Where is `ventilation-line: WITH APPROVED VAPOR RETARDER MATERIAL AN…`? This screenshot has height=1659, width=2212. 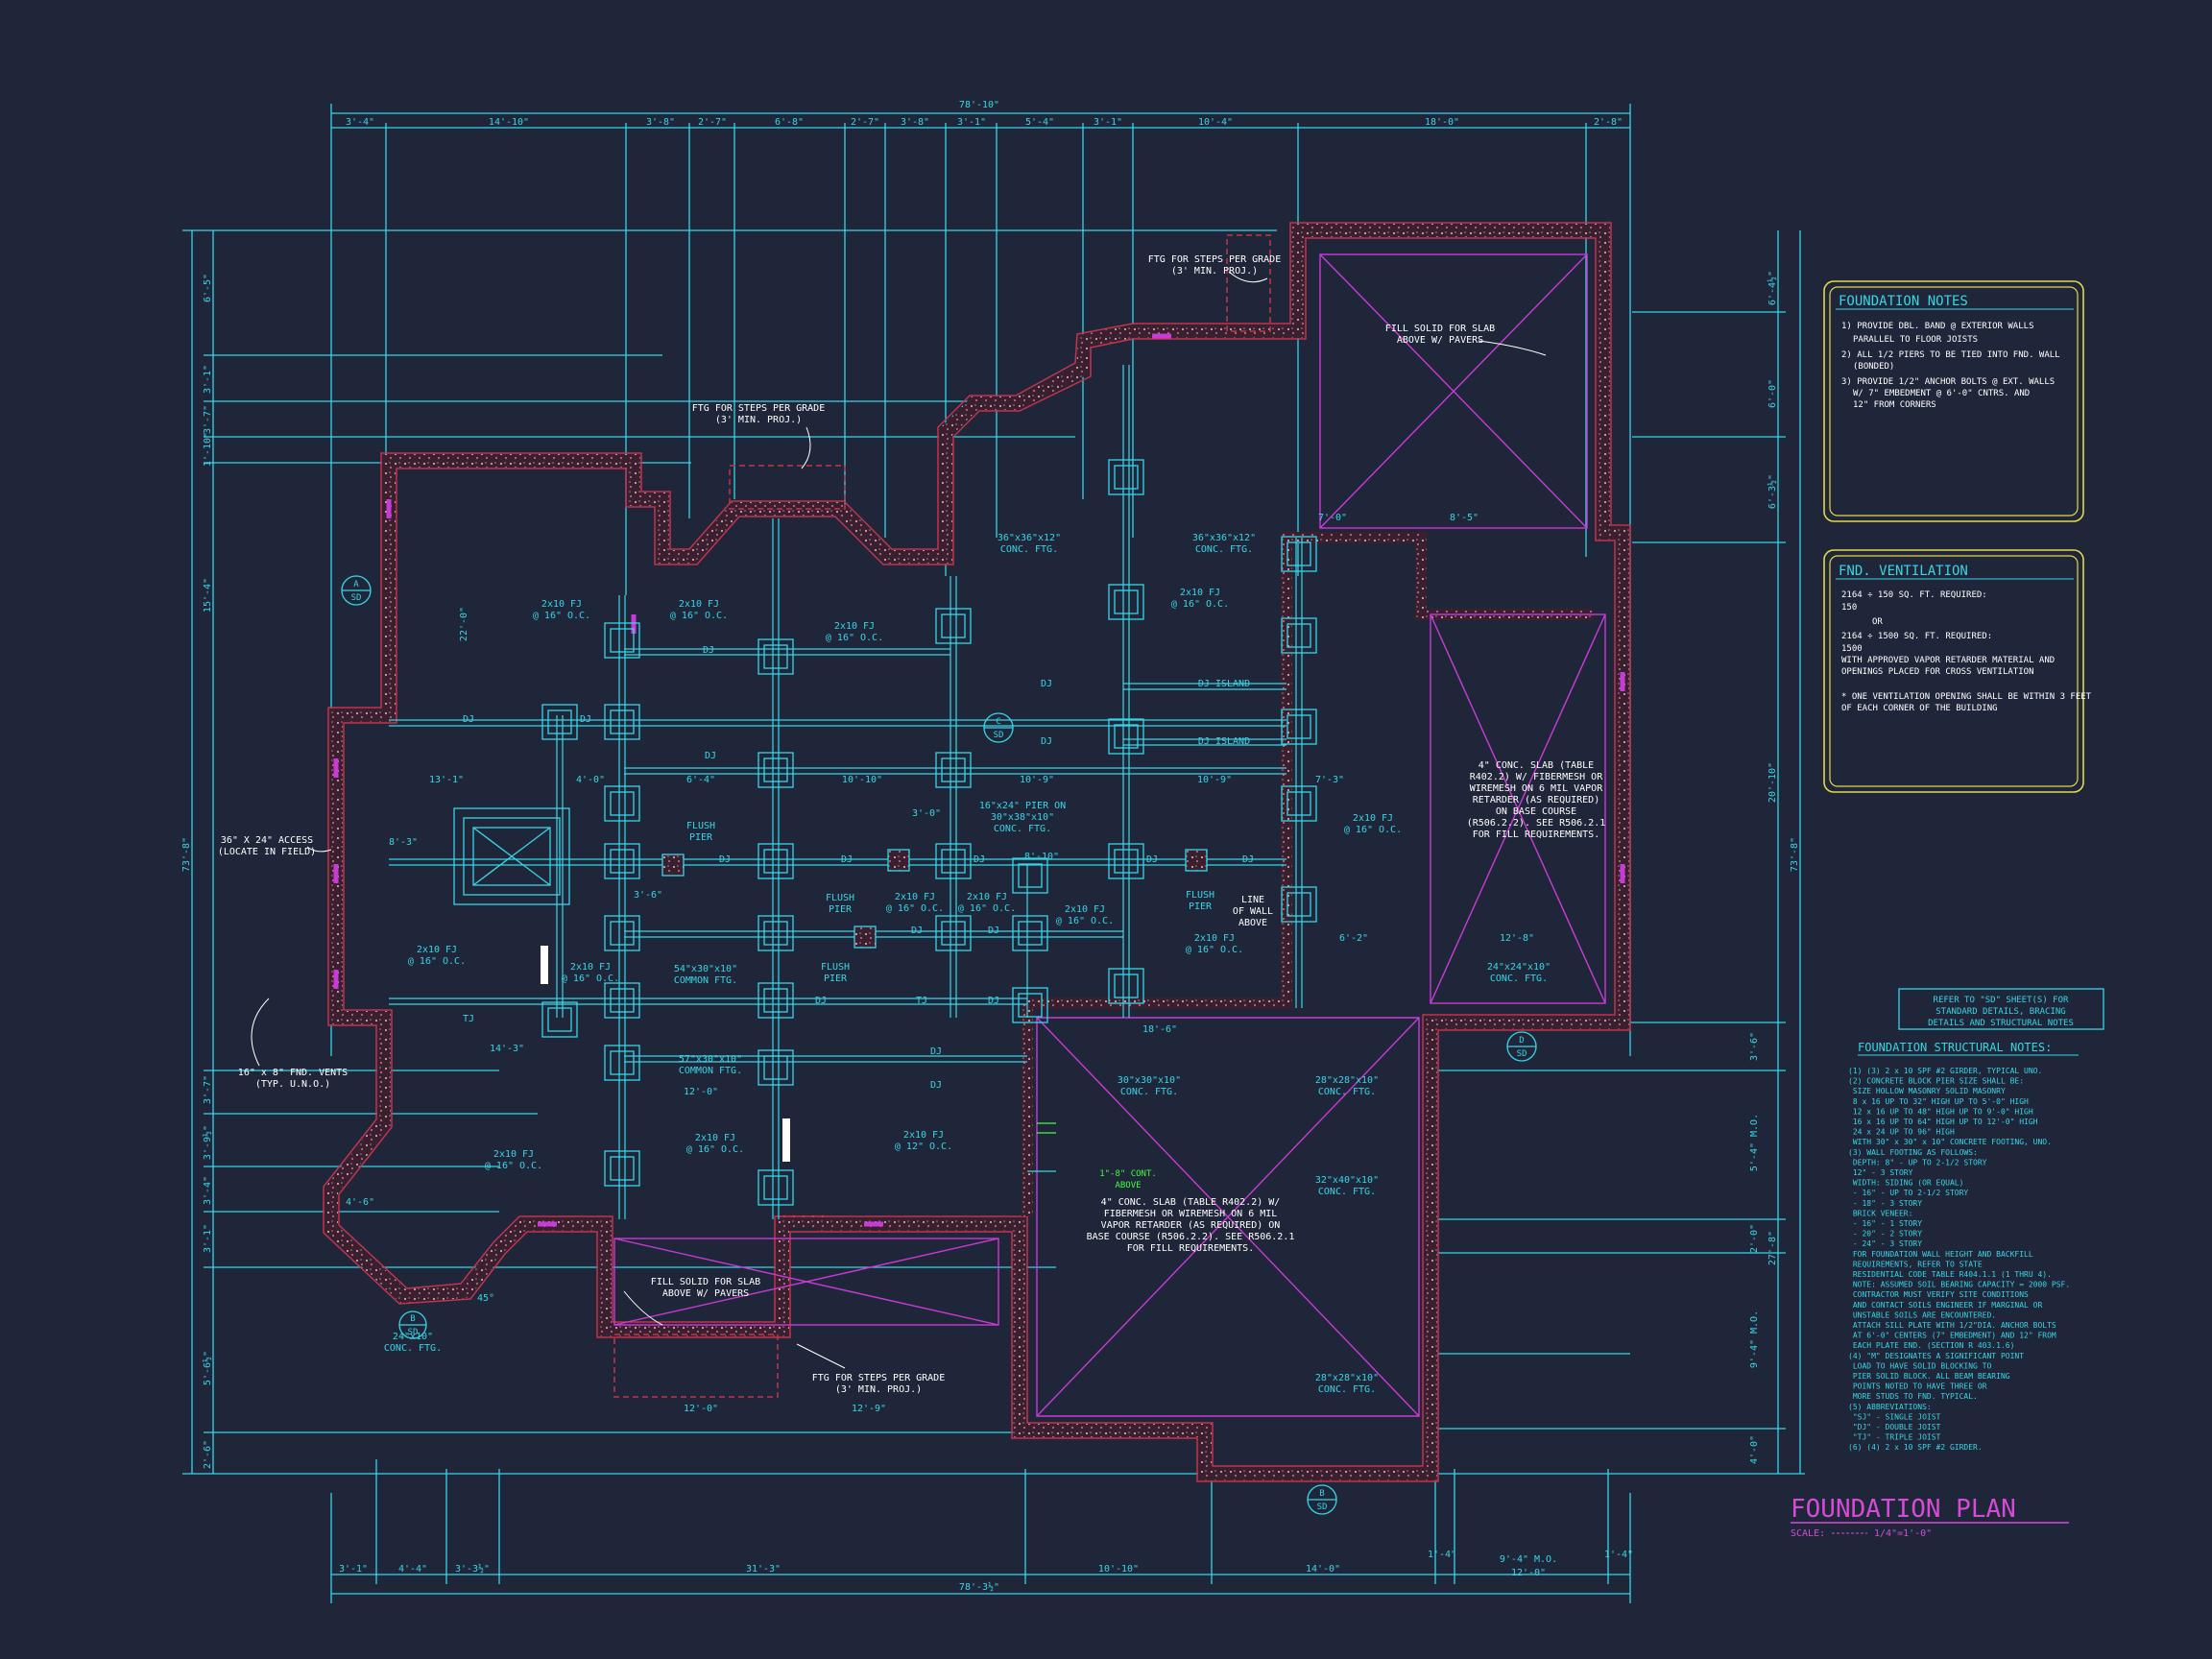 ventilation-line: WITH APPROVED VAPOR RETARDER MATERIAL AN… is located at coordinates (1948, 660).